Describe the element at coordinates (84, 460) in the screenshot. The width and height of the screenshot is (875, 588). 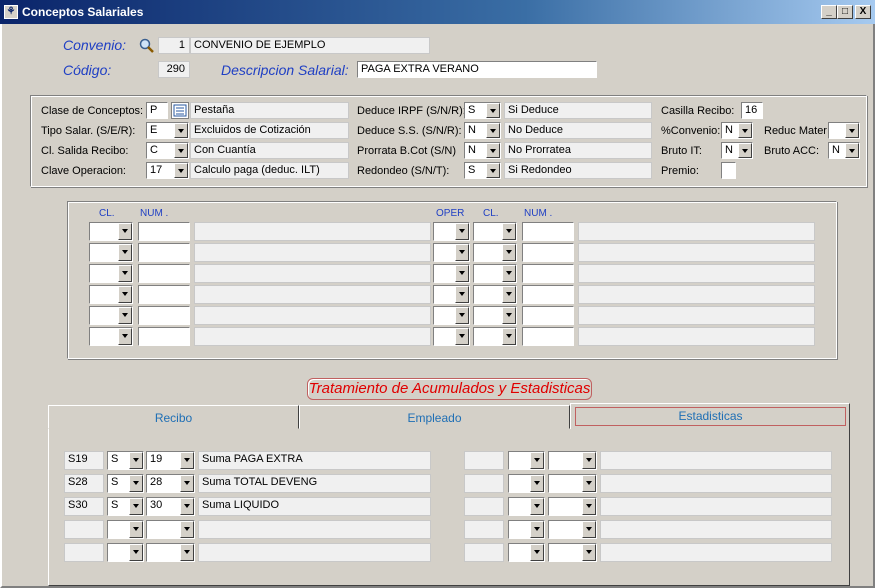
I see `acum-code: S19` at that location.